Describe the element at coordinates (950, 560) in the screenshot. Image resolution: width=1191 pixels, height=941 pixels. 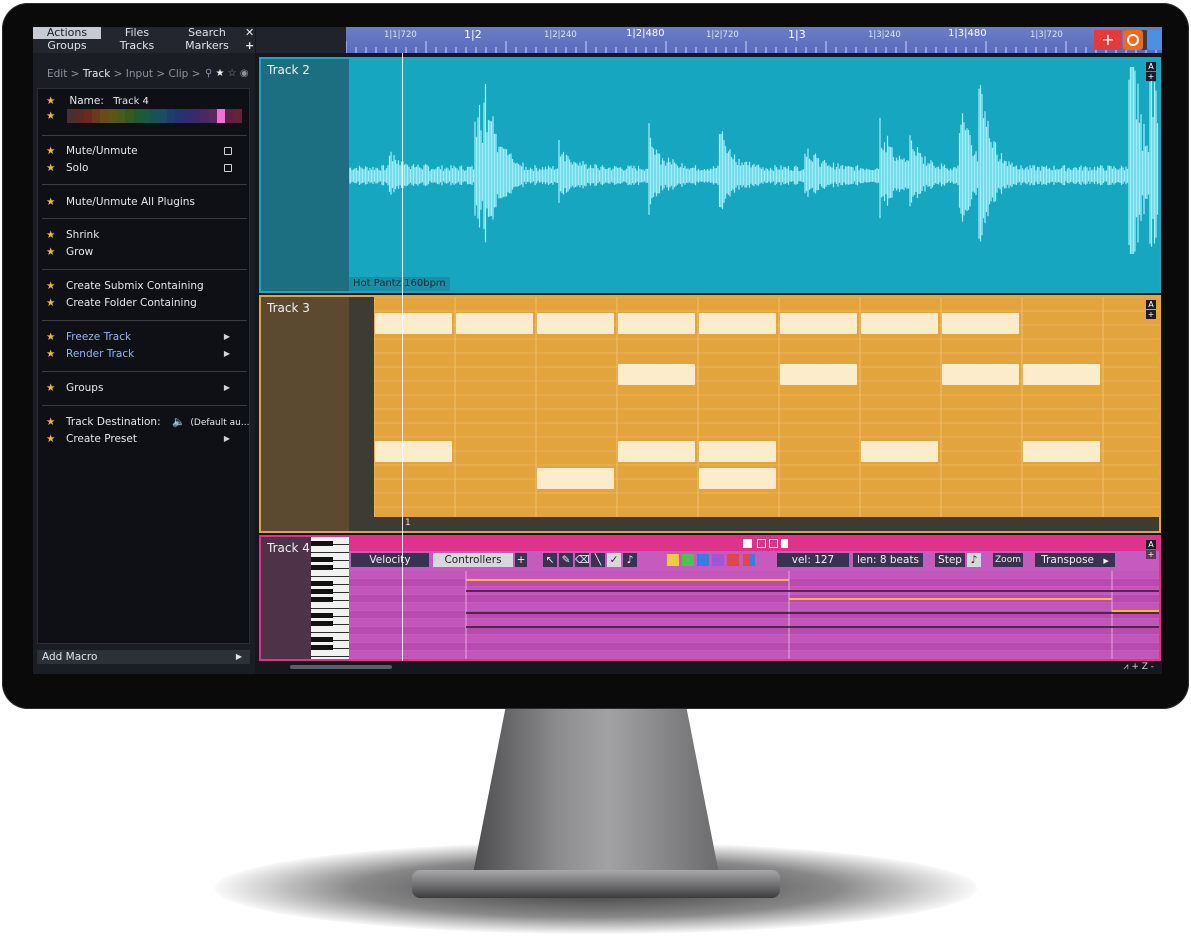
I see `step-button: Step` at that location.